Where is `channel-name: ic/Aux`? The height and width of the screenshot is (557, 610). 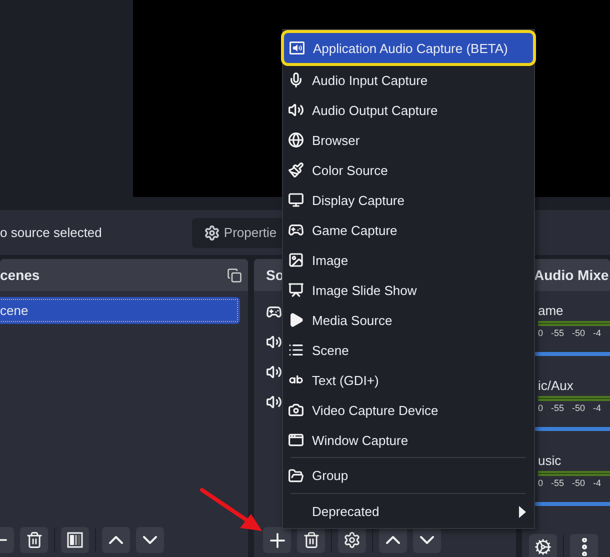
channel-name: ic/Aux is located at coordinates (556, 385).